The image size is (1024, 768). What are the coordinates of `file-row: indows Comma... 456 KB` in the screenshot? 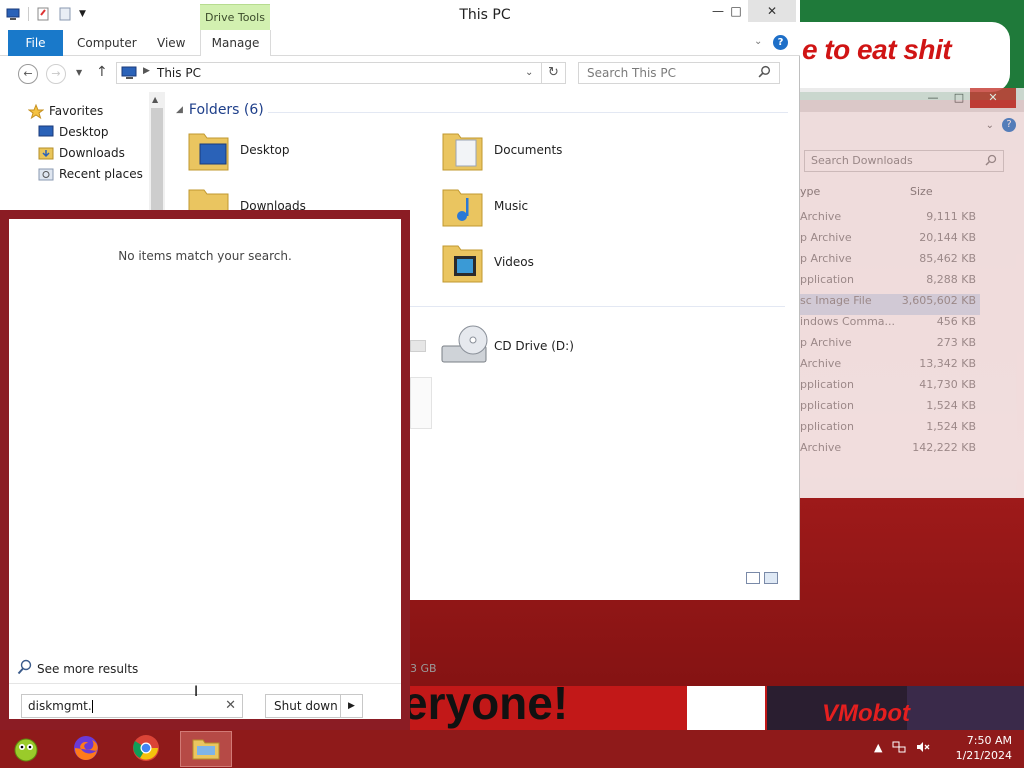 It's located at (890, 325).